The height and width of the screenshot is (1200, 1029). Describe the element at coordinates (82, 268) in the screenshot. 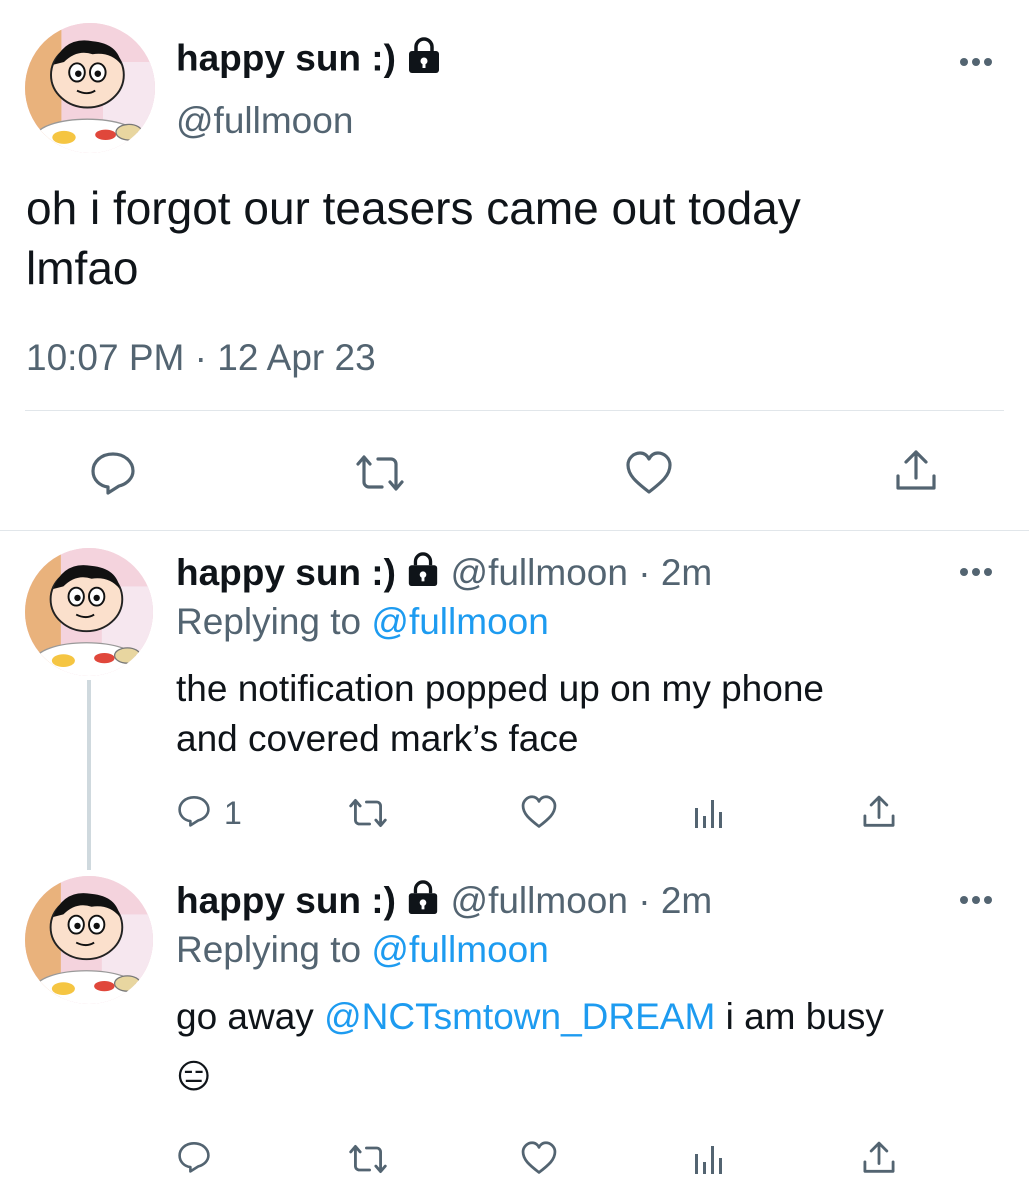

I see `tweet-text-line: lmfao` at that location.